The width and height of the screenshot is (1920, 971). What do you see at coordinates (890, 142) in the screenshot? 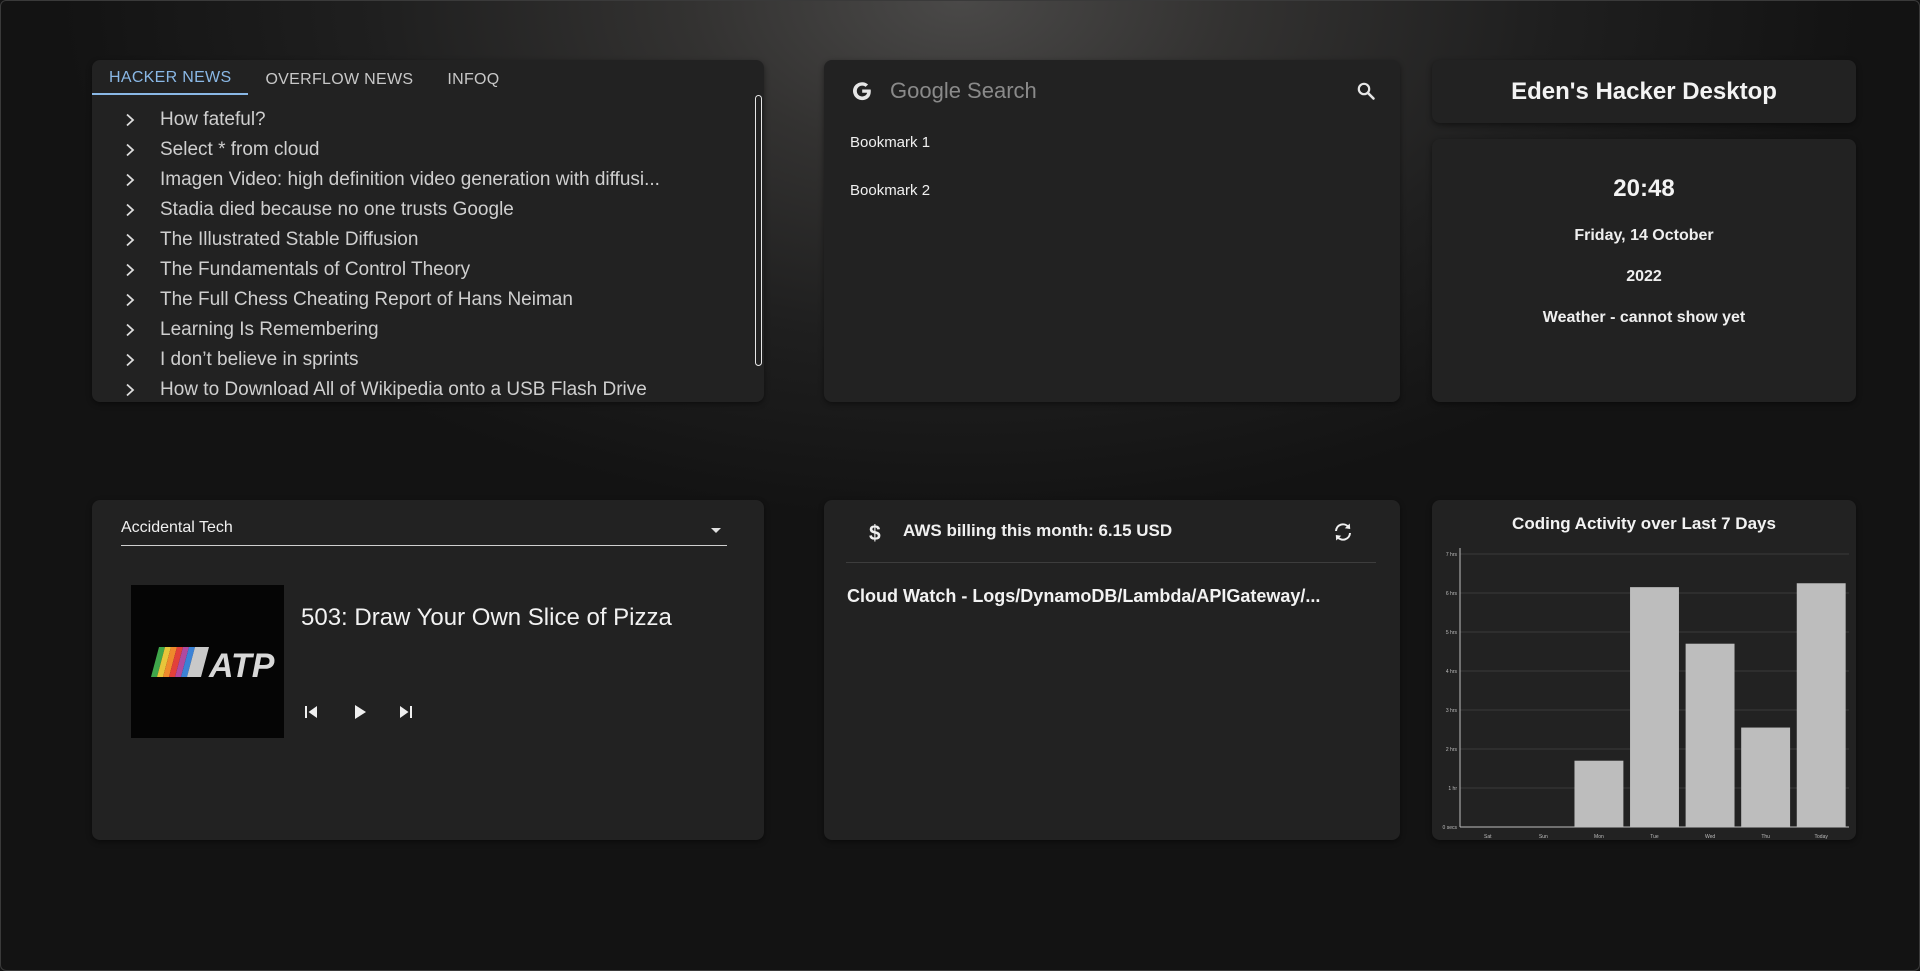
I see `bookmark-link-1: Bookmark 1` at bounding box center [890, 142].